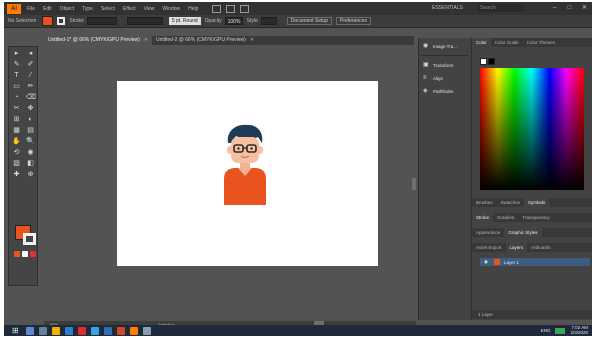  Describe the element at coordinates (447, 8) in the screenshot. I see `workspace-switcher: ESSENTIALS` at that location.